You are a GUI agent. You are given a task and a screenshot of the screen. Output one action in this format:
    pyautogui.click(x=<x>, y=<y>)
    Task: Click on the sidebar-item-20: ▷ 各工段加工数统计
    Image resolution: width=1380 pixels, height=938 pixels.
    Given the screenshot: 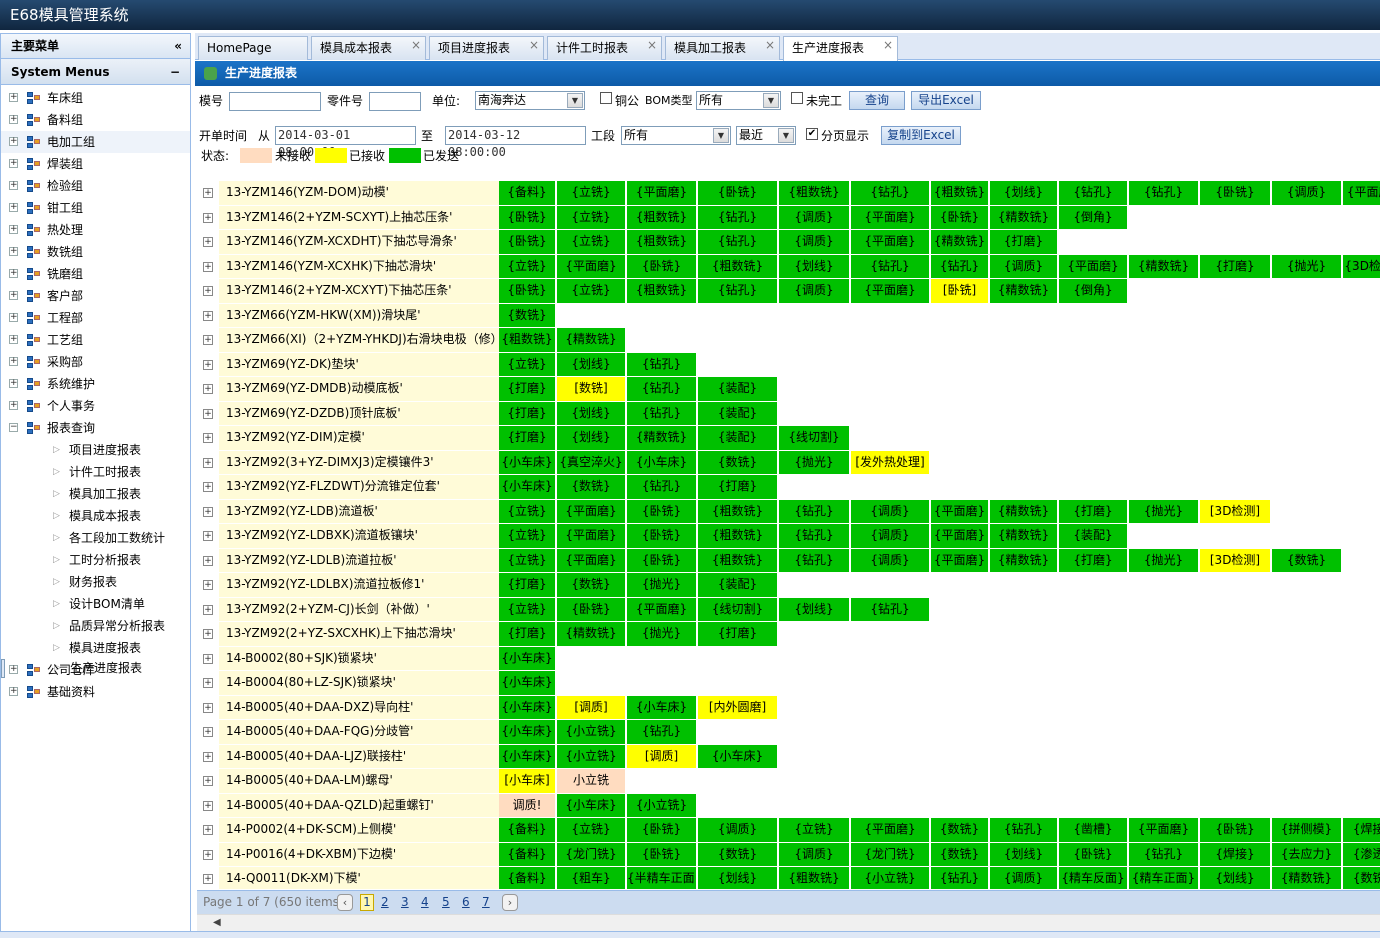 What is the action you would take?
    pyautogui.click(x=95, y=538)
    